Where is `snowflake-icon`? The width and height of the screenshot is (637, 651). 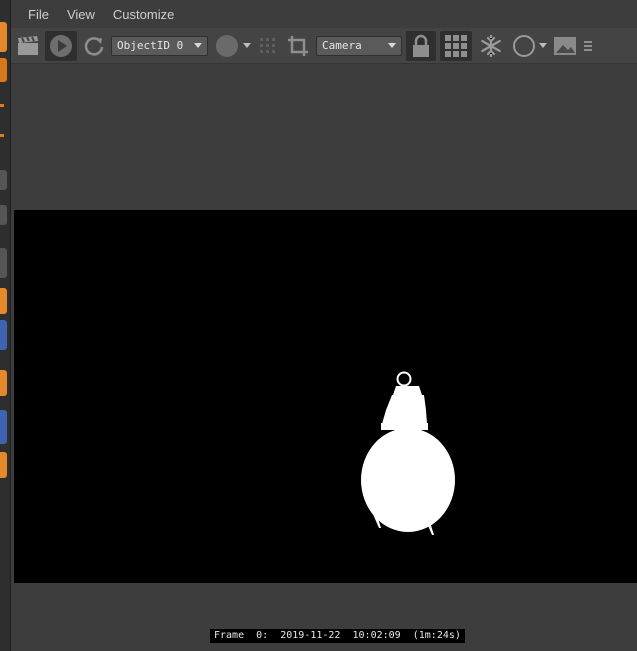 snowflake-icon is located at coordinates (491, 45).